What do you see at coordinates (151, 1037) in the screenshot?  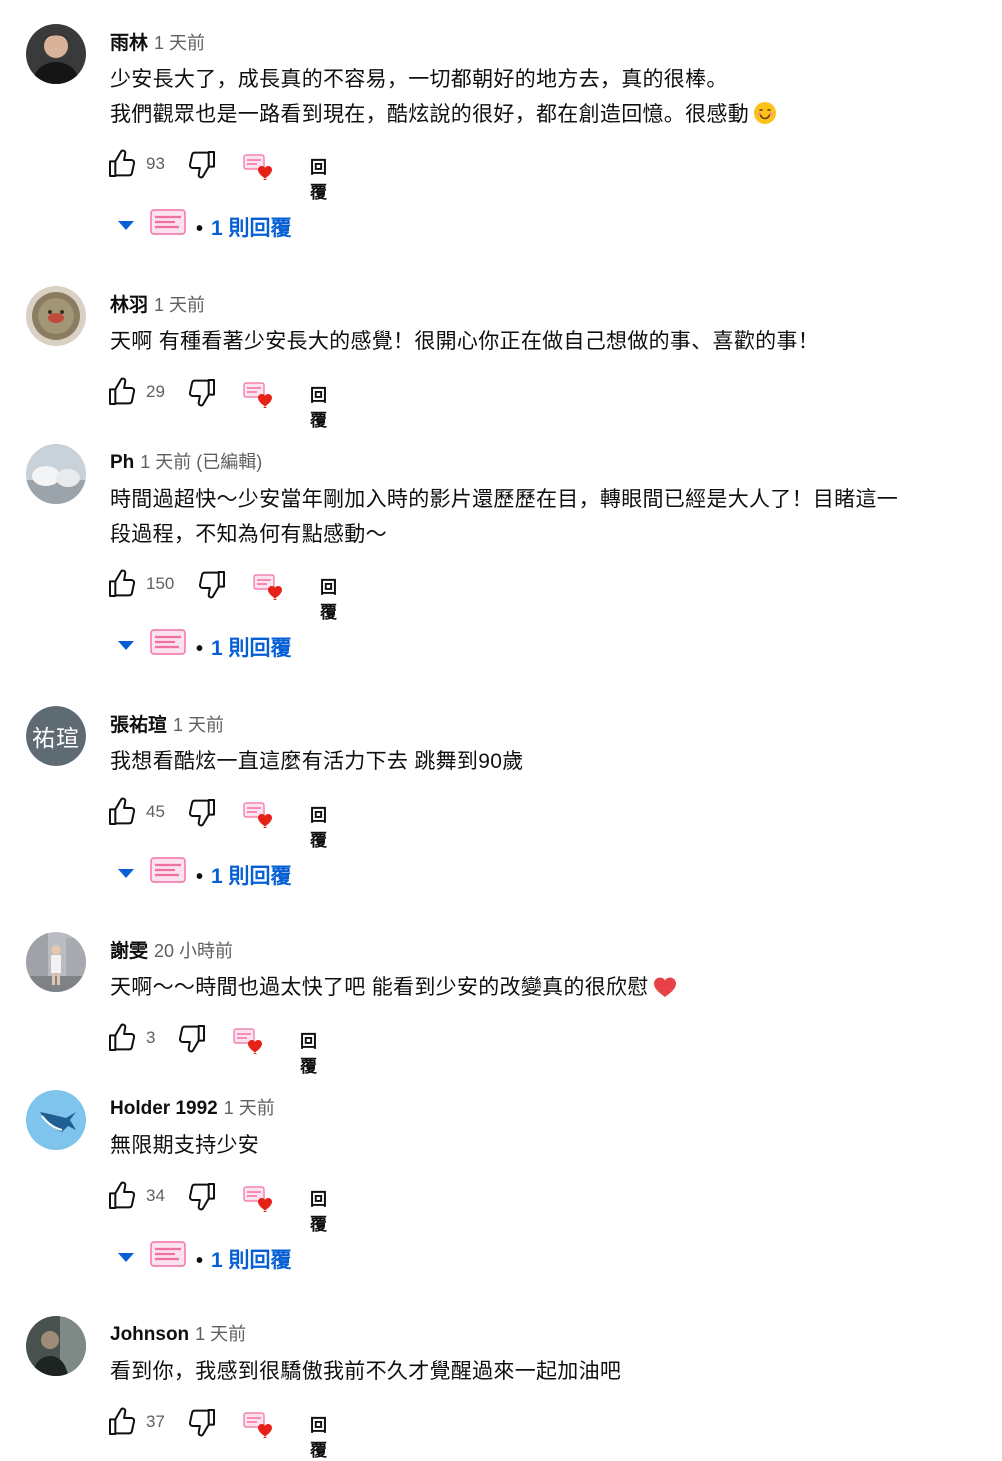 I see `like-count: 3` at bounding box center [151, 1037].